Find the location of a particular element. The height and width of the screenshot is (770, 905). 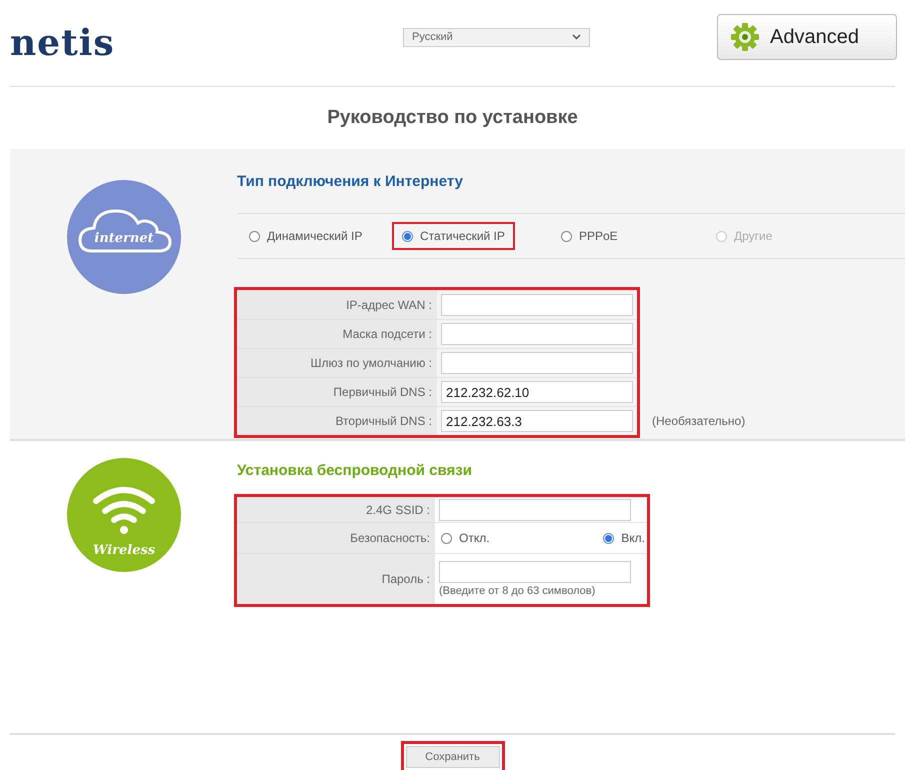

radio-label: Статический IP is located at coordinates (462, 236).